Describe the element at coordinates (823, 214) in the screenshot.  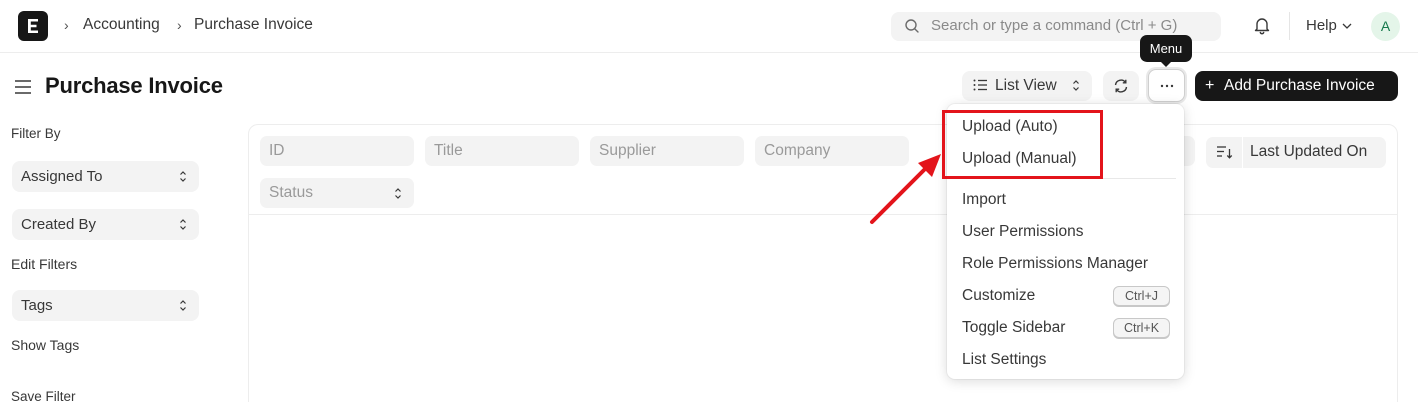
I see `panel-divider` at that location.